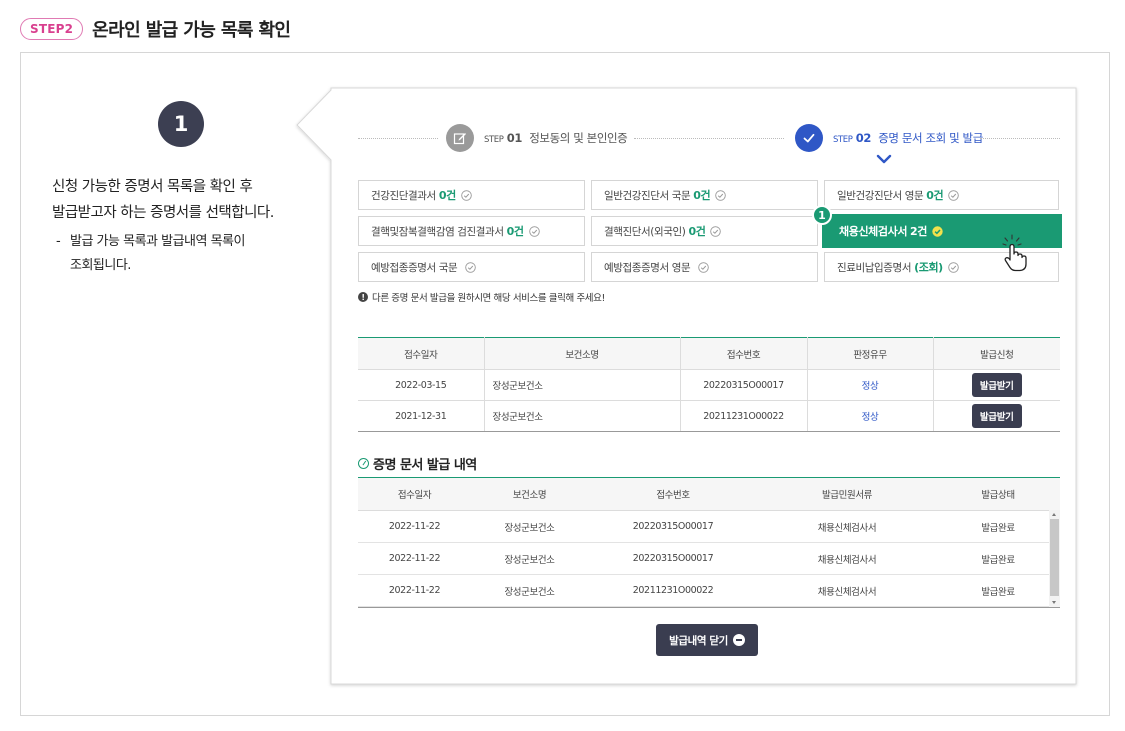 This screenshot has height=731, width=1125. What do you see at coordinates (471, 231) in the screenshot?
I see `cert-item: 결핵및잠복결핵감염 검진결과서 0건` at bounding box center [471, 231].